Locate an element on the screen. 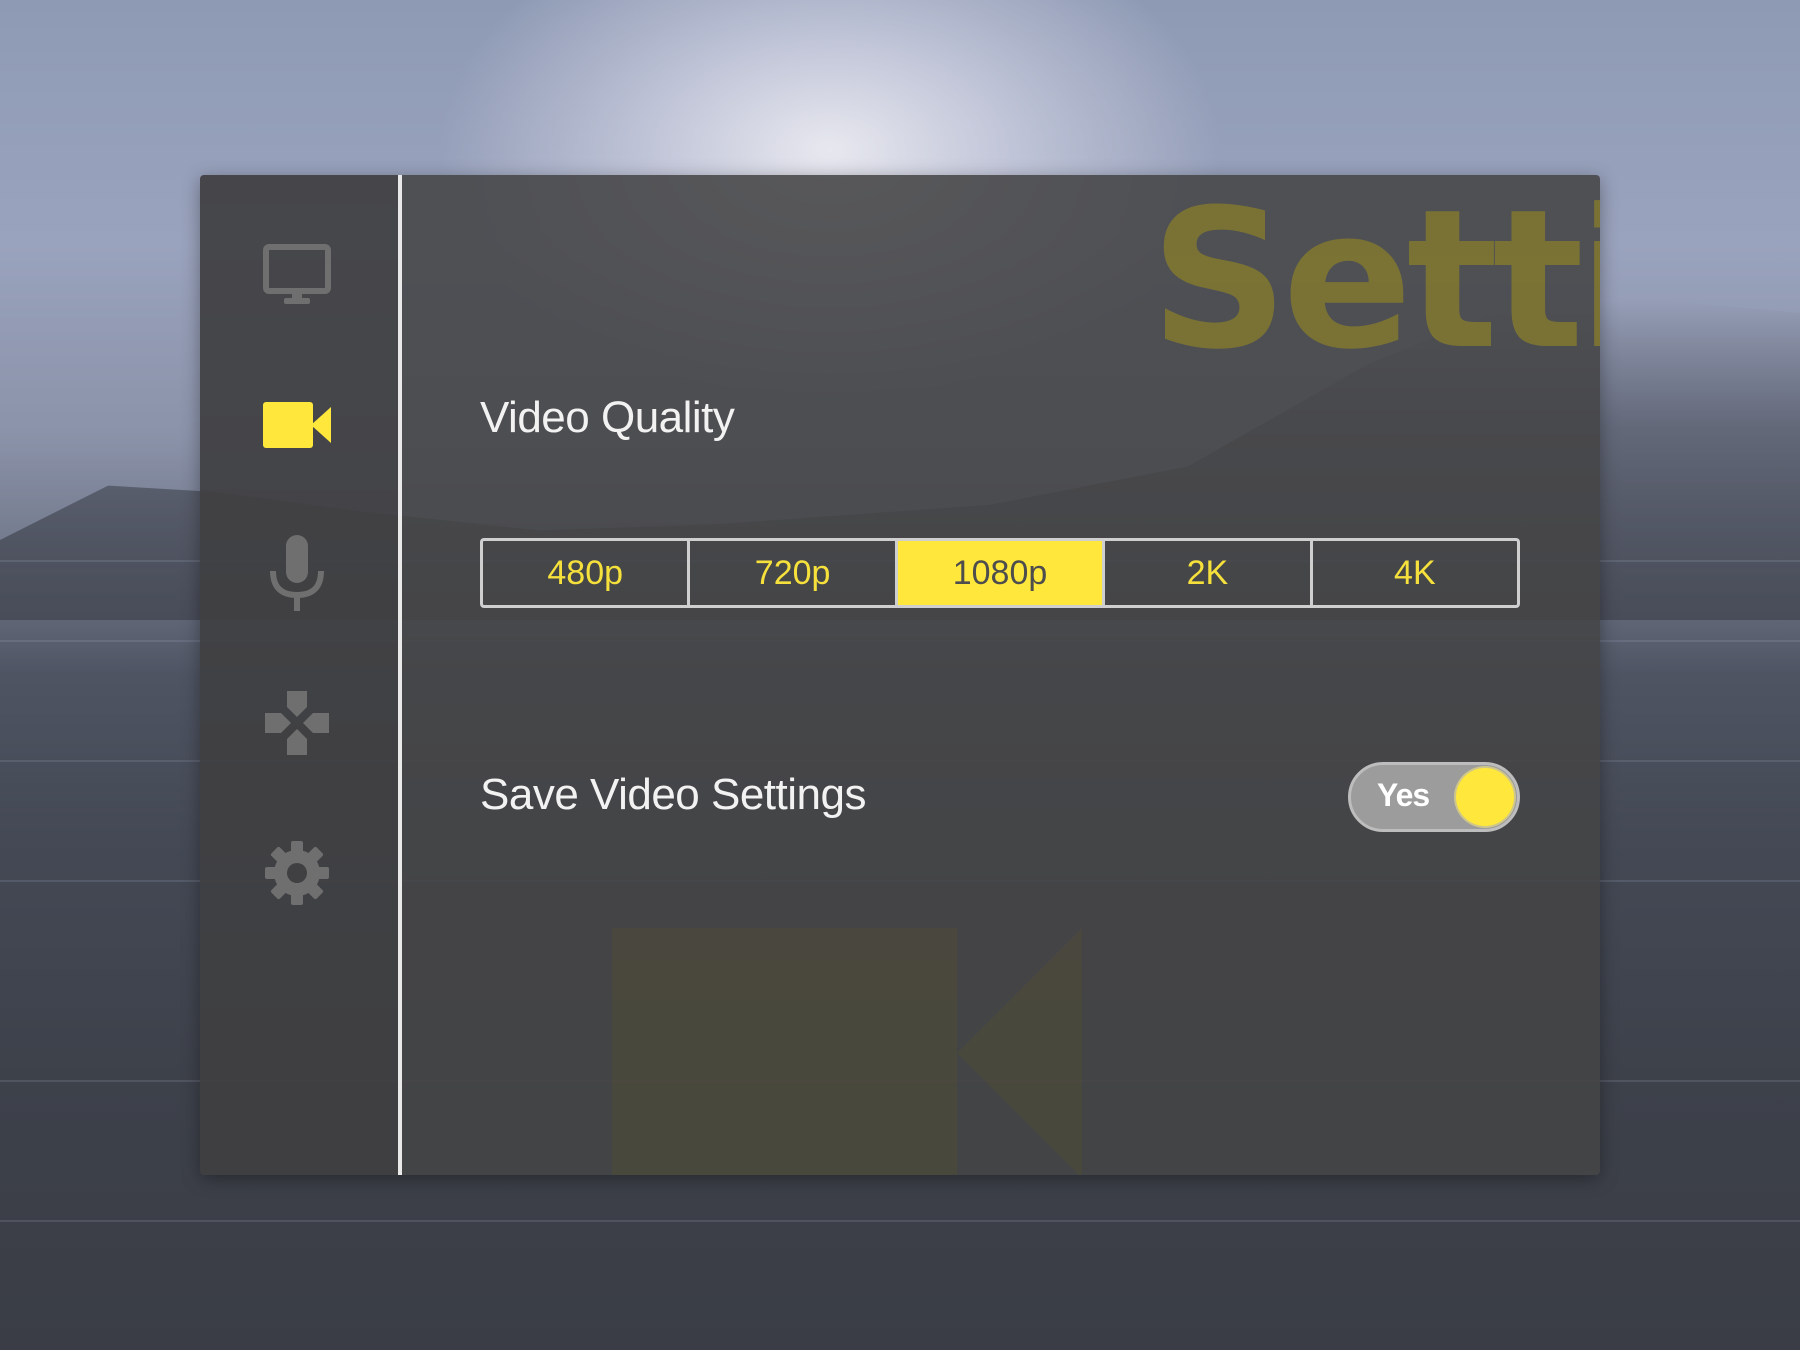  video-camera-icon is located at coordinates (297, 425).